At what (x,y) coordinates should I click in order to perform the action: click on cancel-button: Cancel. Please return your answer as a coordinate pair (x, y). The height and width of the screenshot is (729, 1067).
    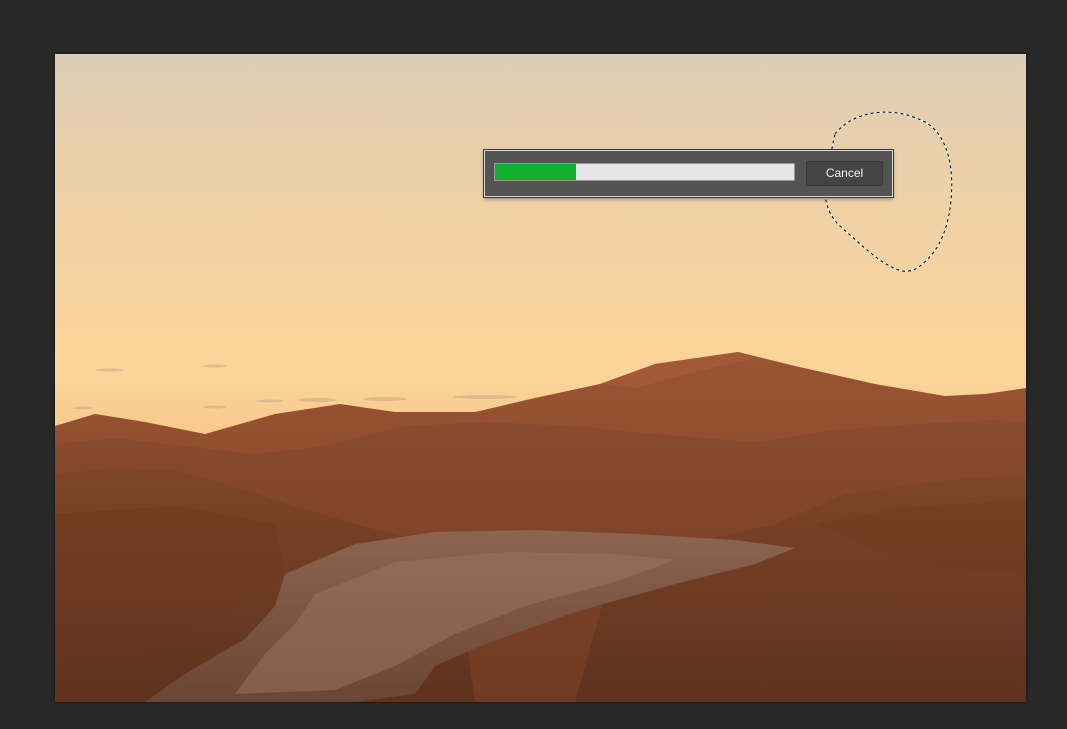
    Looking at the image, I should click on (844, 173).